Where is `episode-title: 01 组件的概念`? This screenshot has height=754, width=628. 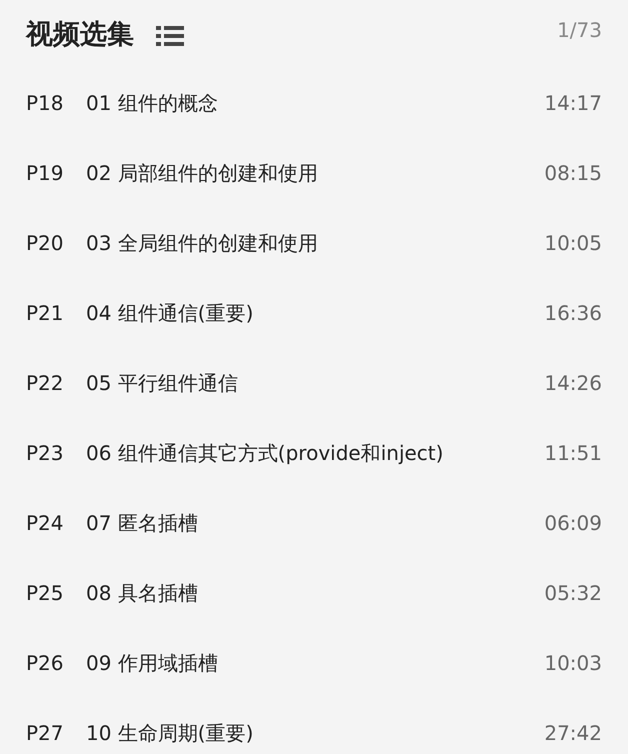 episode-title: 01 组件的概念 is located at coordinates (315, 103).